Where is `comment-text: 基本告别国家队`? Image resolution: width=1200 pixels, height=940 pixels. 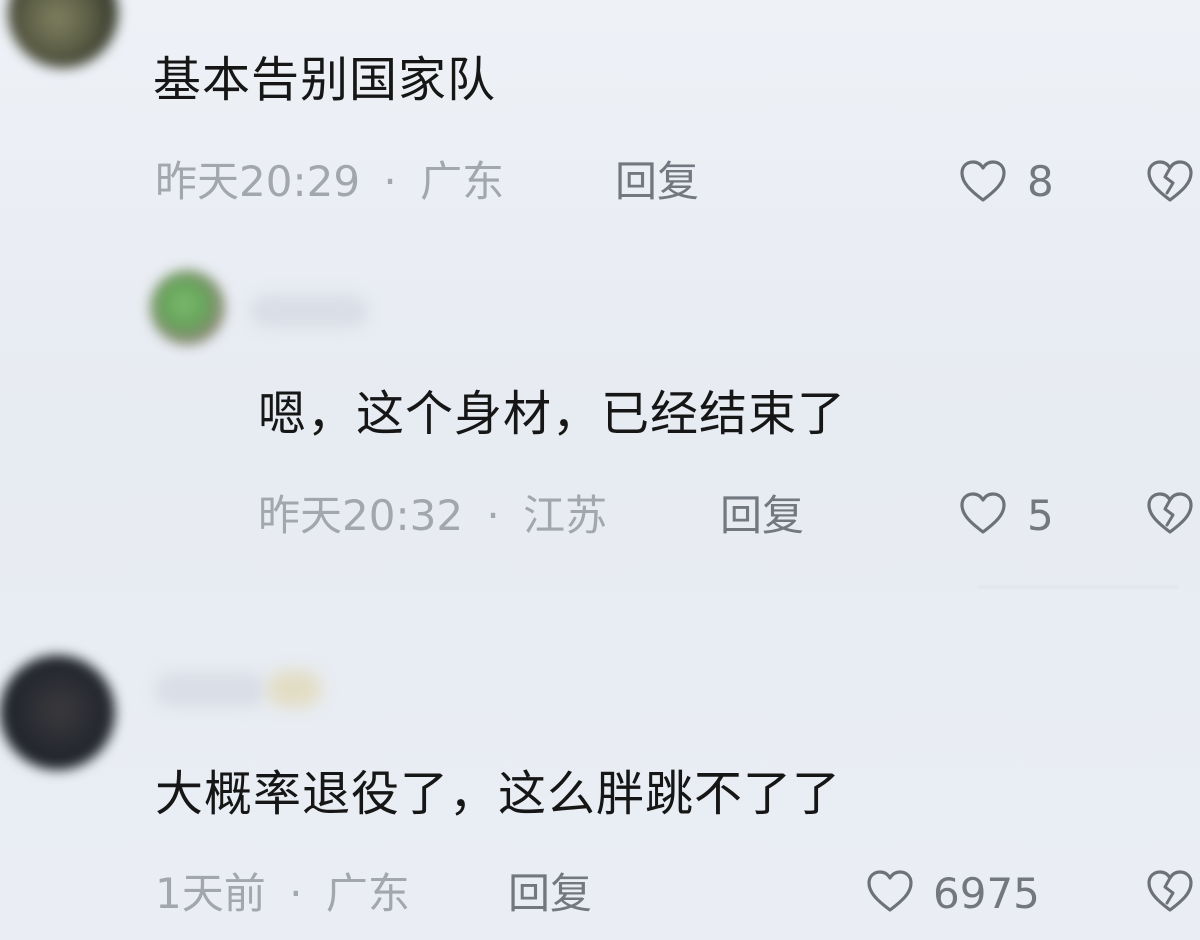
comment-text: 基本告别国家队 is located at coordinates (325, 80).